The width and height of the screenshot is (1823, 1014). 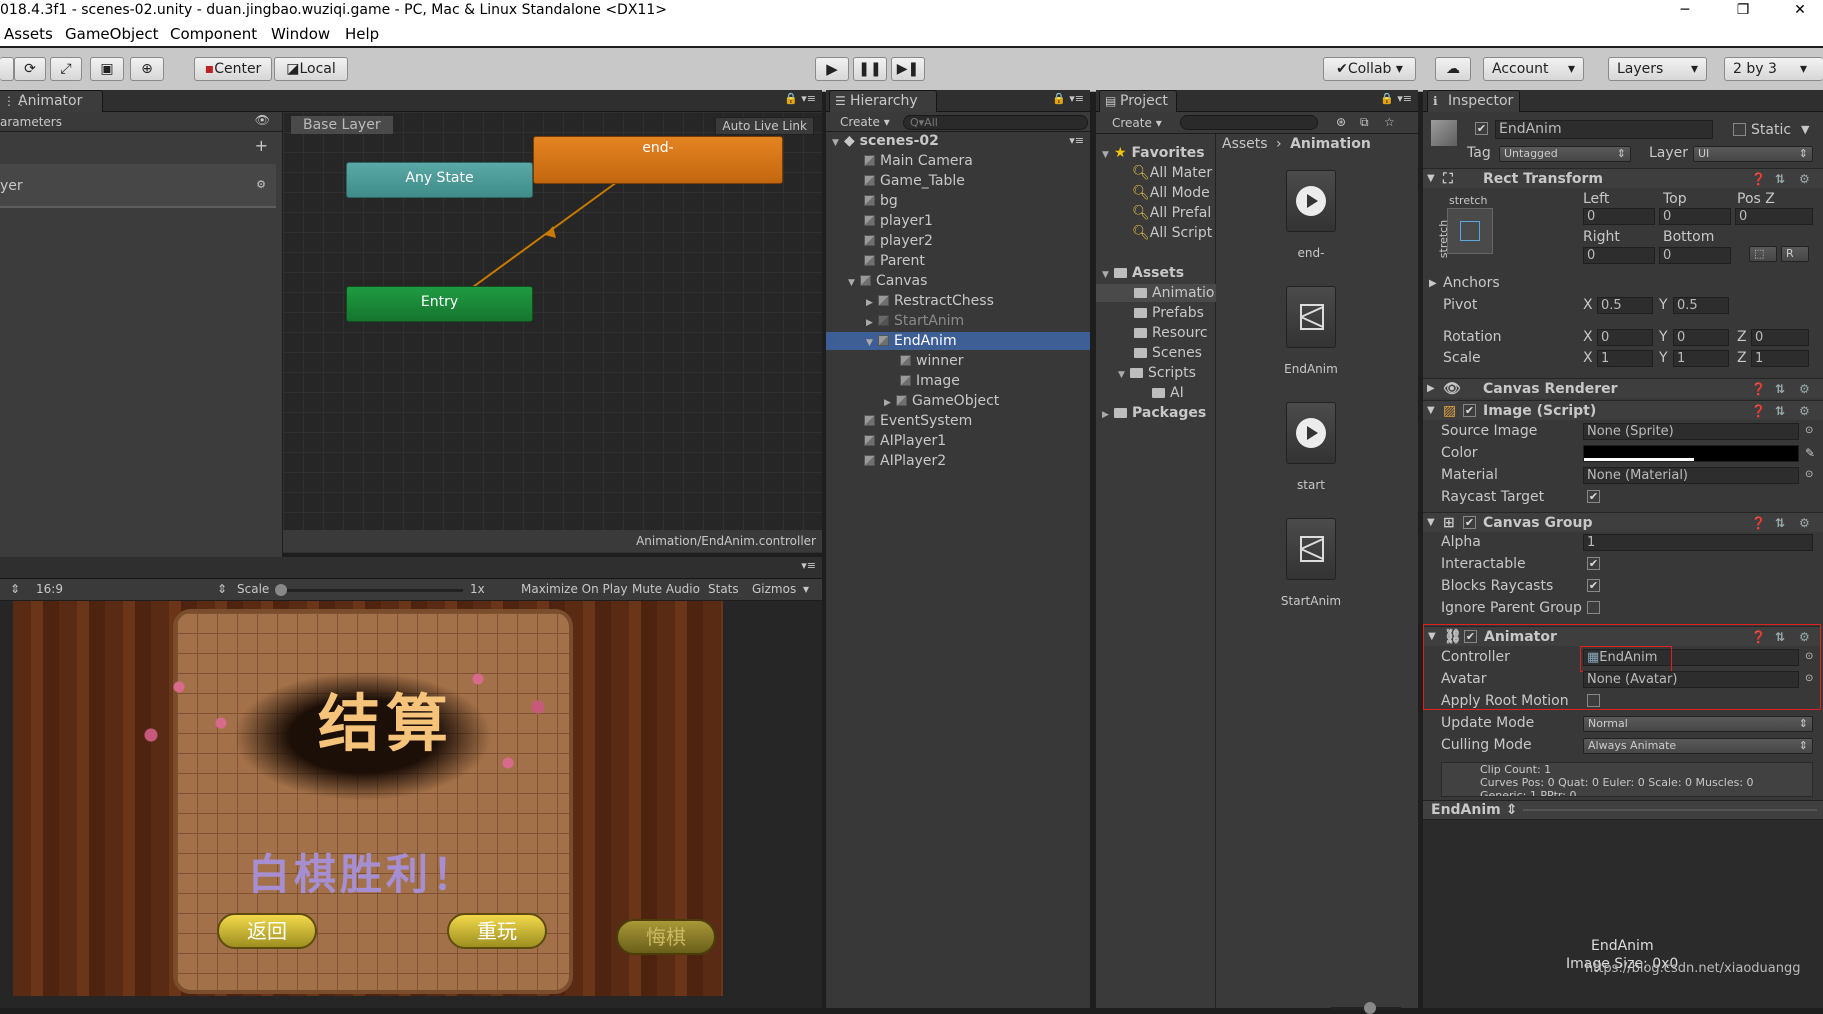 What do you see at coordinates (918, 161) in the screenshot?
I see `hierarchy-item-main-camera: Main Camera` at bounding box center [918, 161].